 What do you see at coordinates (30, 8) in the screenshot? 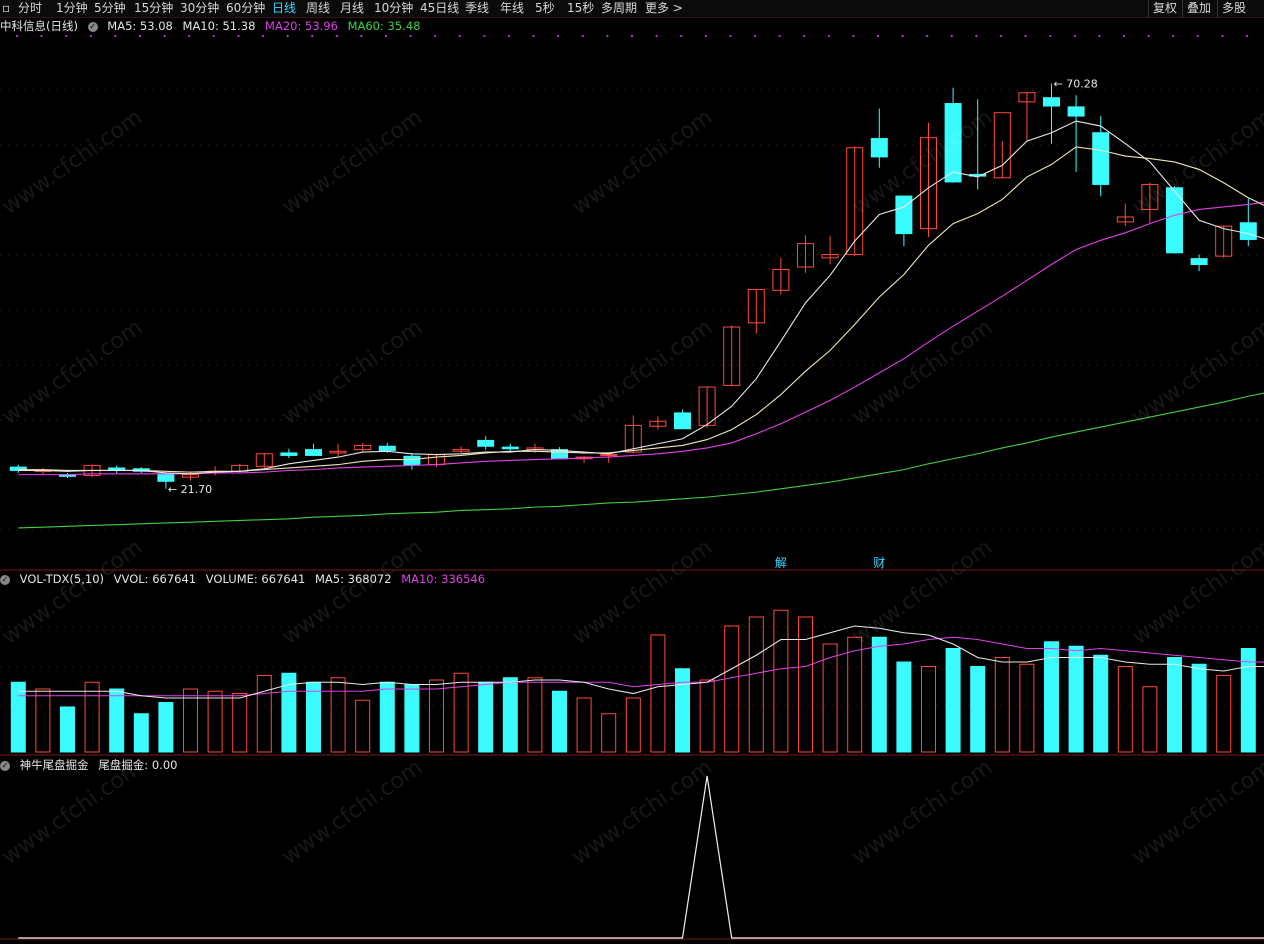
I see `period-tab-0: 分时` at bounding box center [30, 8].